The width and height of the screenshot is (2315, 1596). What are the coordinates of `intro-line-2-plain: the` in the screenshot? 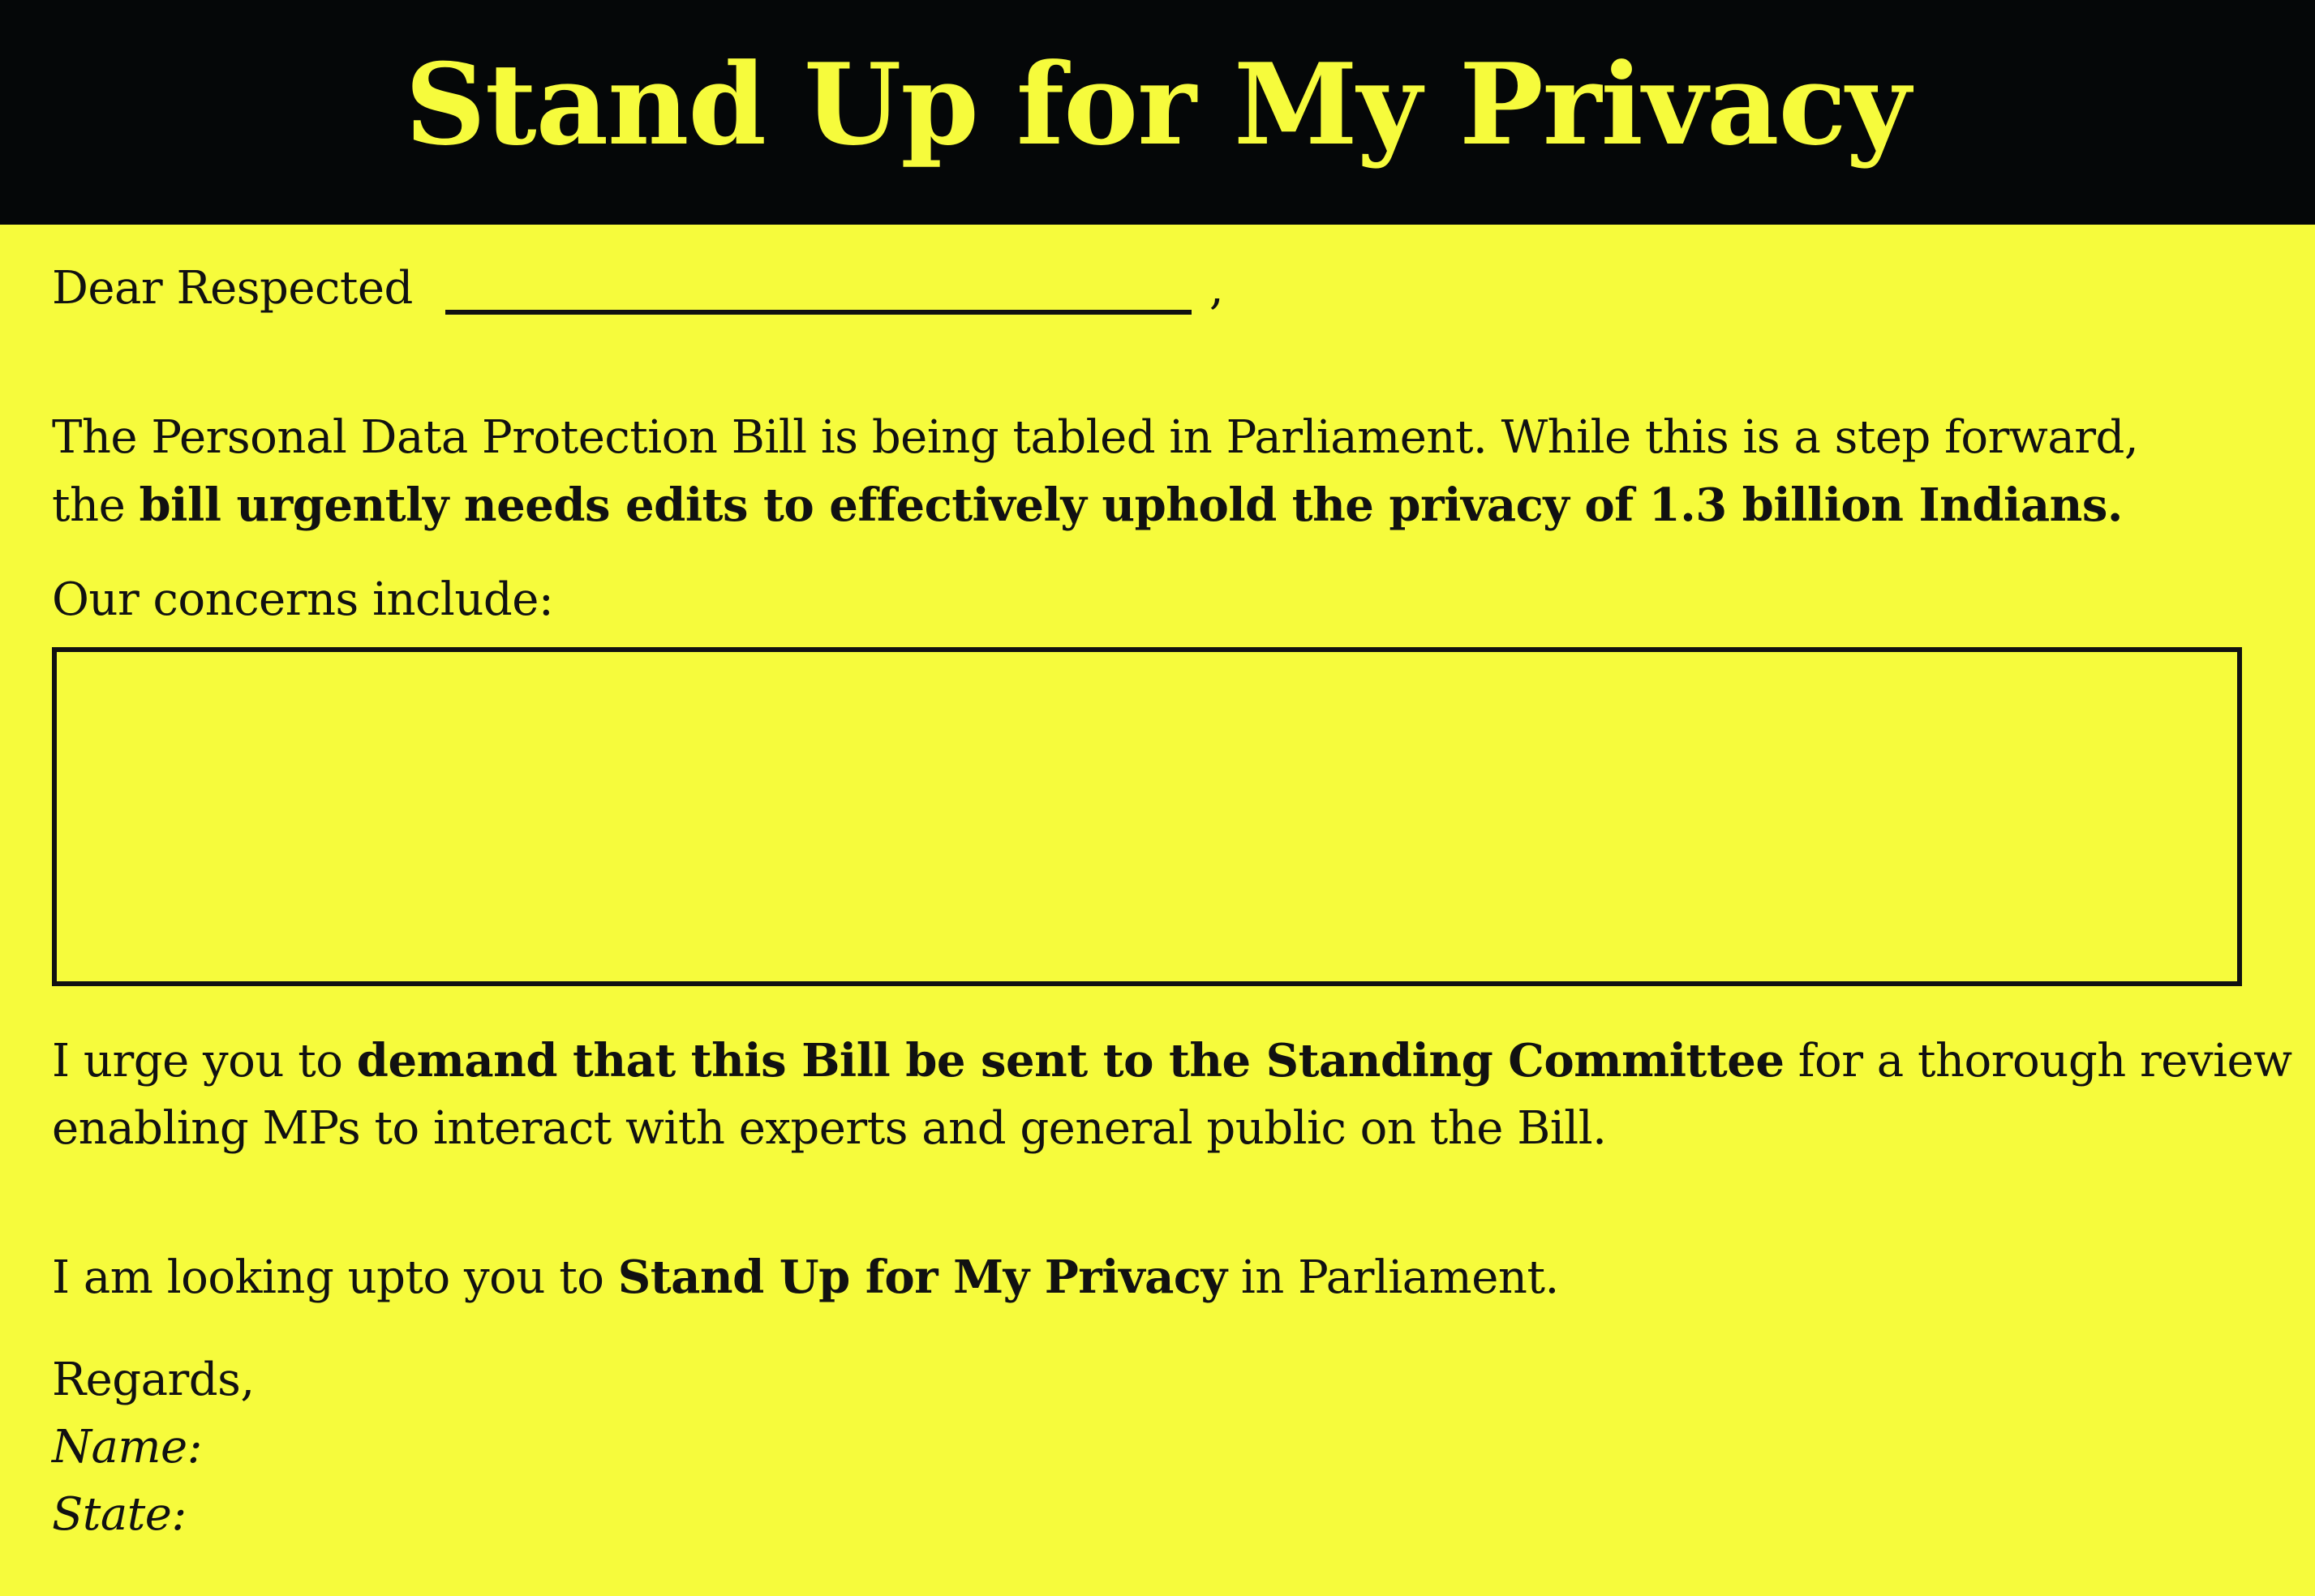 It's located at (96, 505).